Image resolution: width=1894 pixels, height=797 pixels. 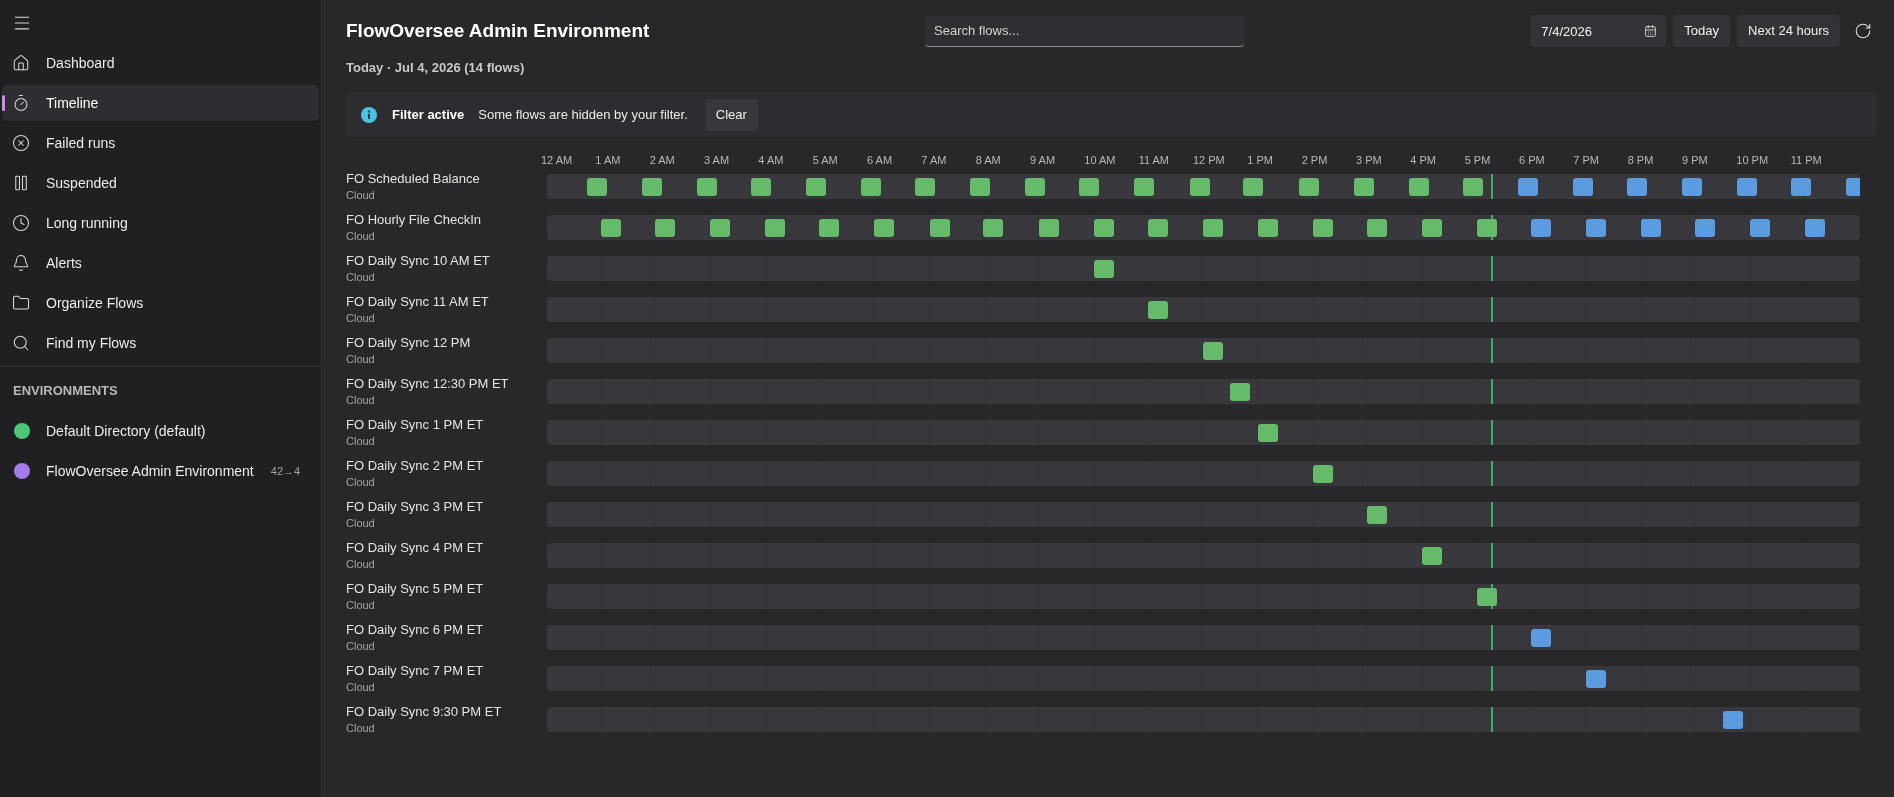 What do you see at coordinates (1314, 160) in the screenshot?
I see `hour-label: 2 PM` at bounding box center [1314, 160].